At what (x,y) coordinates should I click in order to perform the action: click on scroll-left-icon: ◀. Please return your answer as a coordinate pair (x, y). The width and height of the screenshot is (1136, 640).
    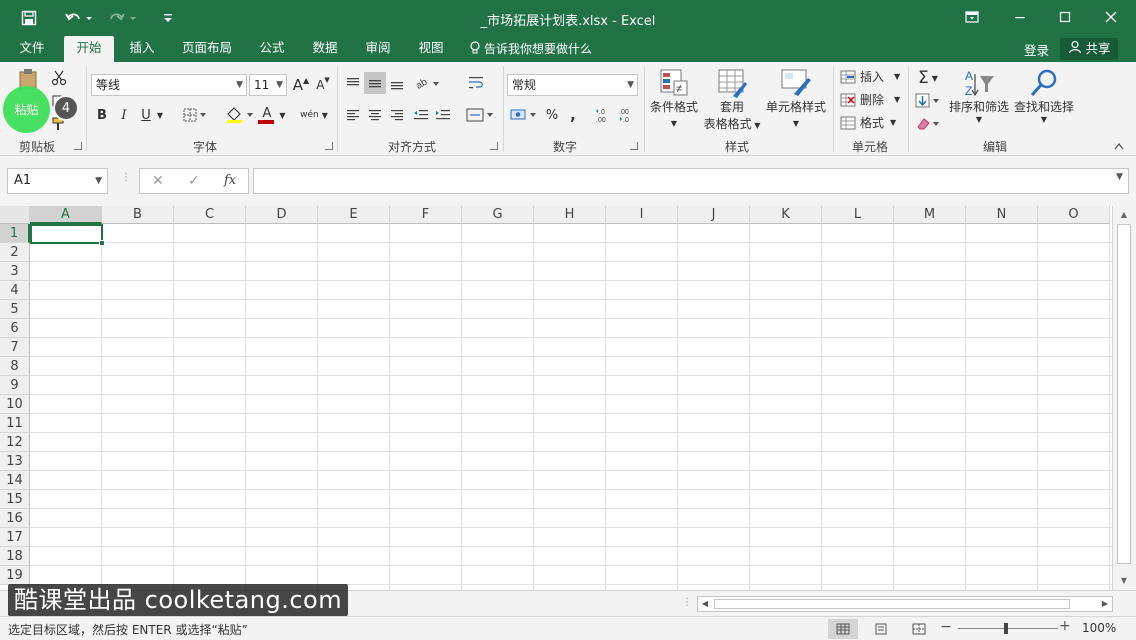
    Looking at the image, I should click on (705, 604).